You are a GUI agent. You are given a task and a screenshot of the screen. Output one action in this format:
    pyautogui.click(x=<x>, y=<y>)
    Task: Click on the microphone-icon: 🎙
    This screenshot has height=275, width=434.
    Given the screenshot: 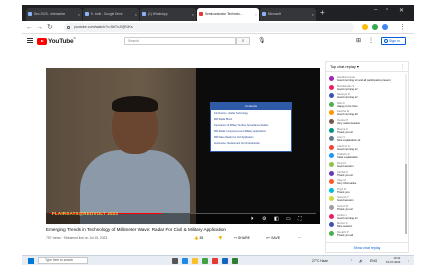 What is the action you would take?
    pyautogui.click(x=262, y=40)
    